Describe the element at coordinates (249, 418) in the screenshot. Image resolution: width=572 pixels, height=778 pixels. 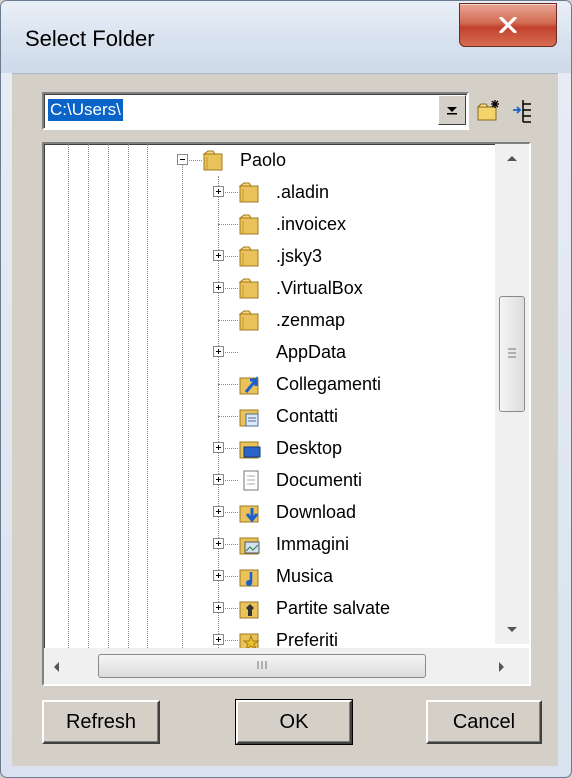
I see `contacts-folder-icon` at that location.